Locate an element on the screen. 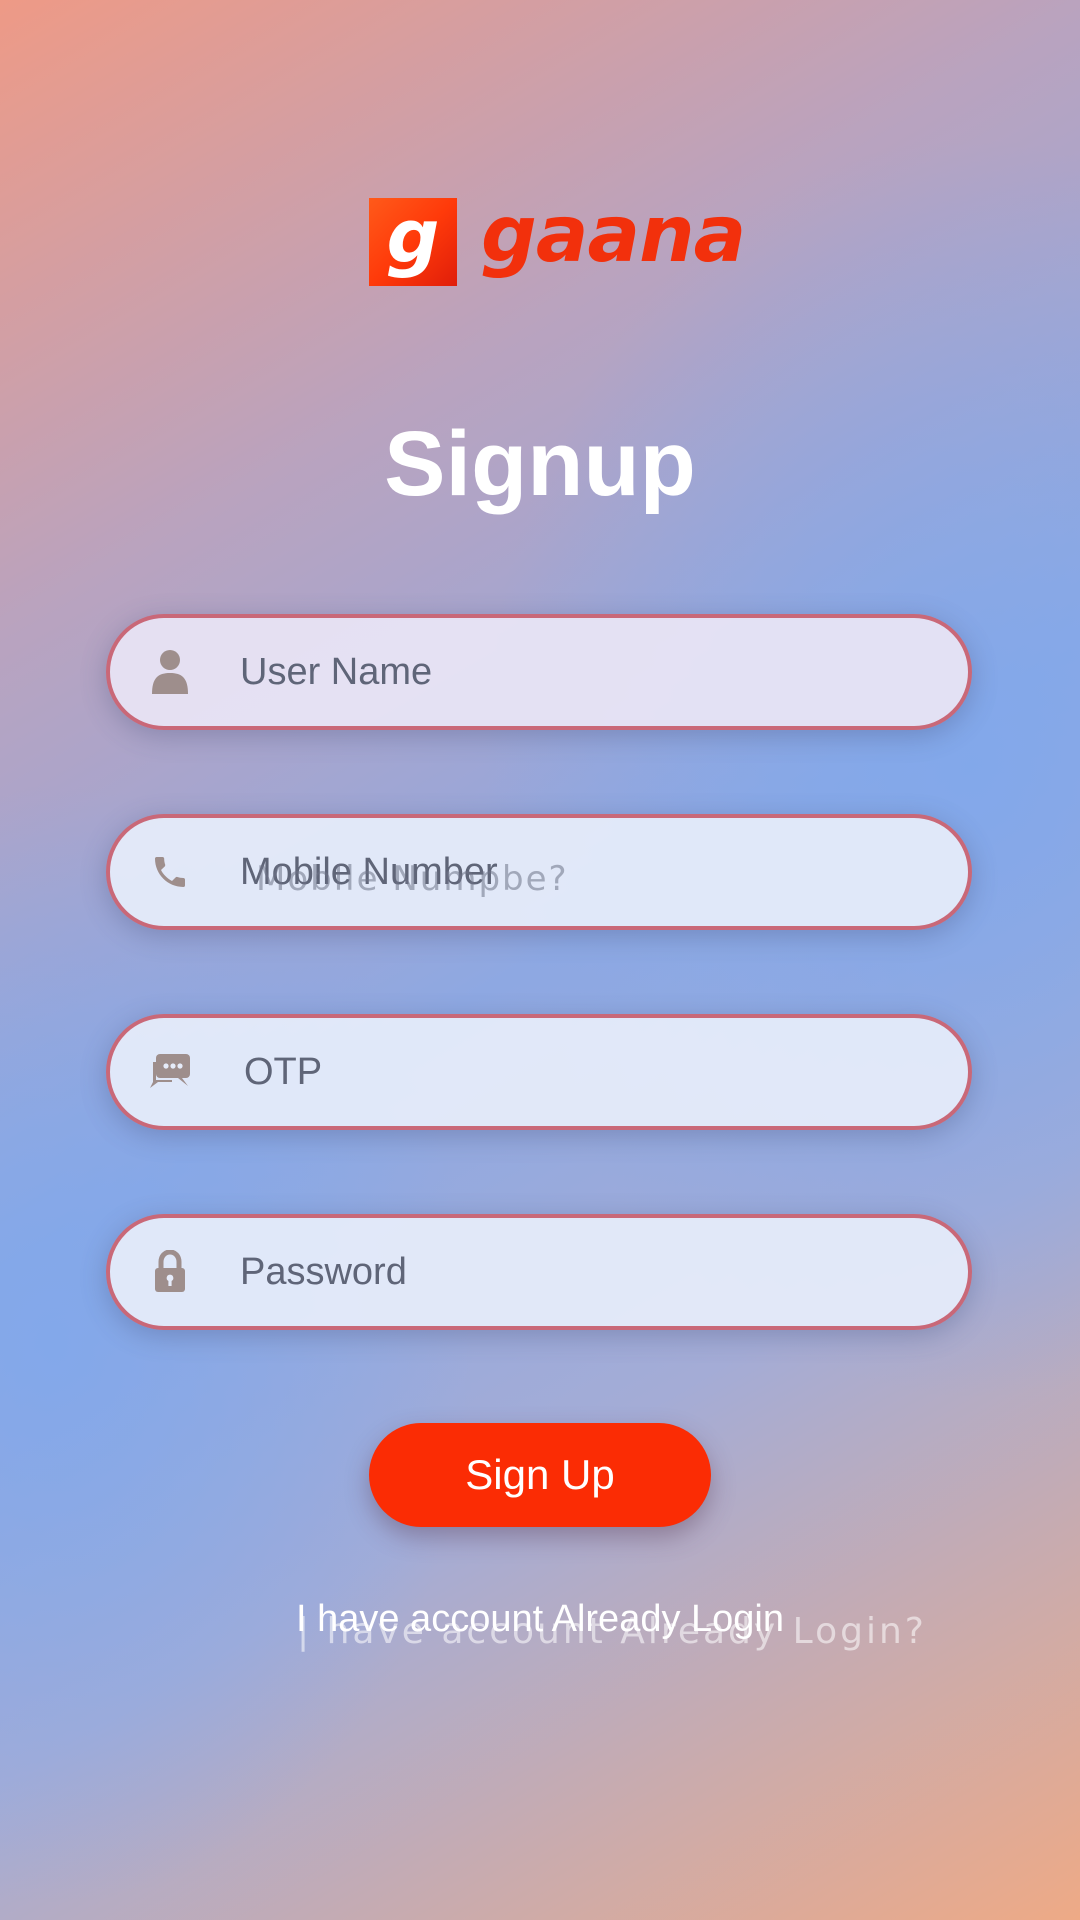 This screenshot has height=1920, width=1080. password-field: Password is located at coordinates (539, 1272).